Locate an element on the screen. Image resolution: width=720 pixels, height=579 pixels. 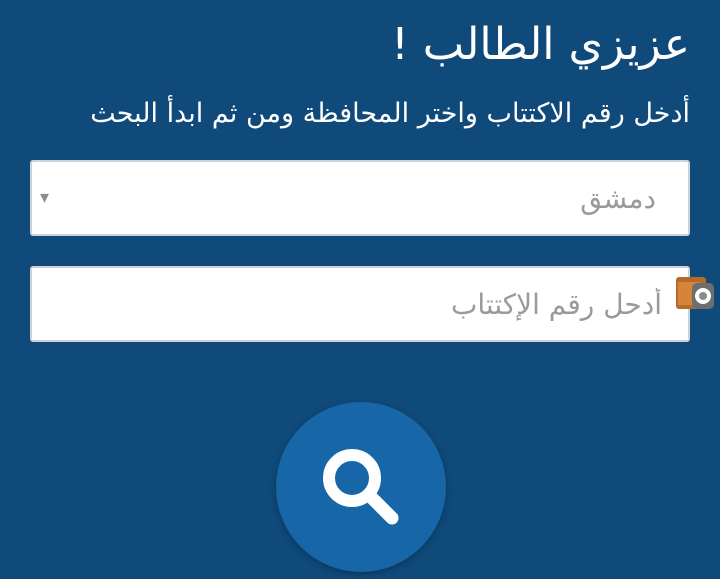
page-title: عزيزي الطالب ! is located at coordinates (540, 44).